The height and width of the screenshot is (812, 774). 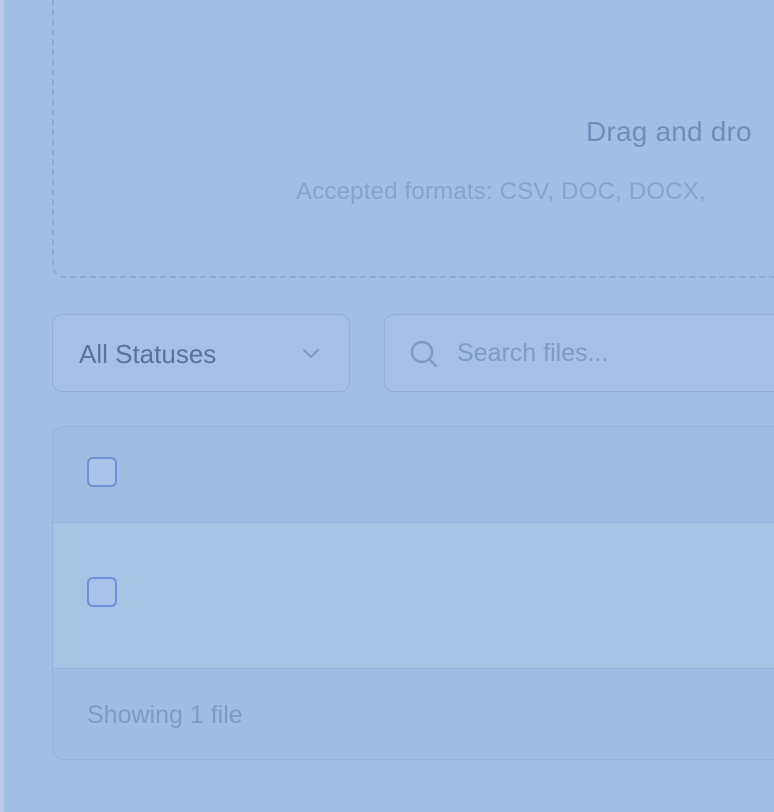 I want to click on accepted-formats-text: Accepted formats: CSV, DOC, DOCX,, so click(x=501, y=191).